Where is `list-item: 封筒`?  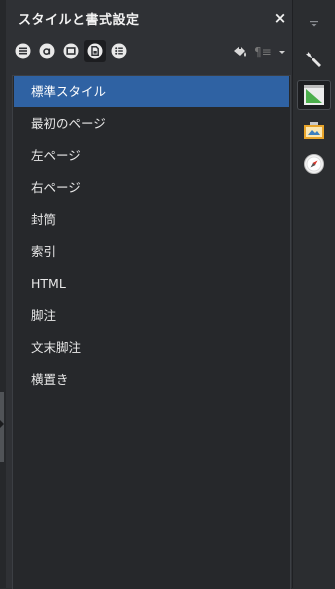
list-item: 封筒 is located at coordinates (151, 219).